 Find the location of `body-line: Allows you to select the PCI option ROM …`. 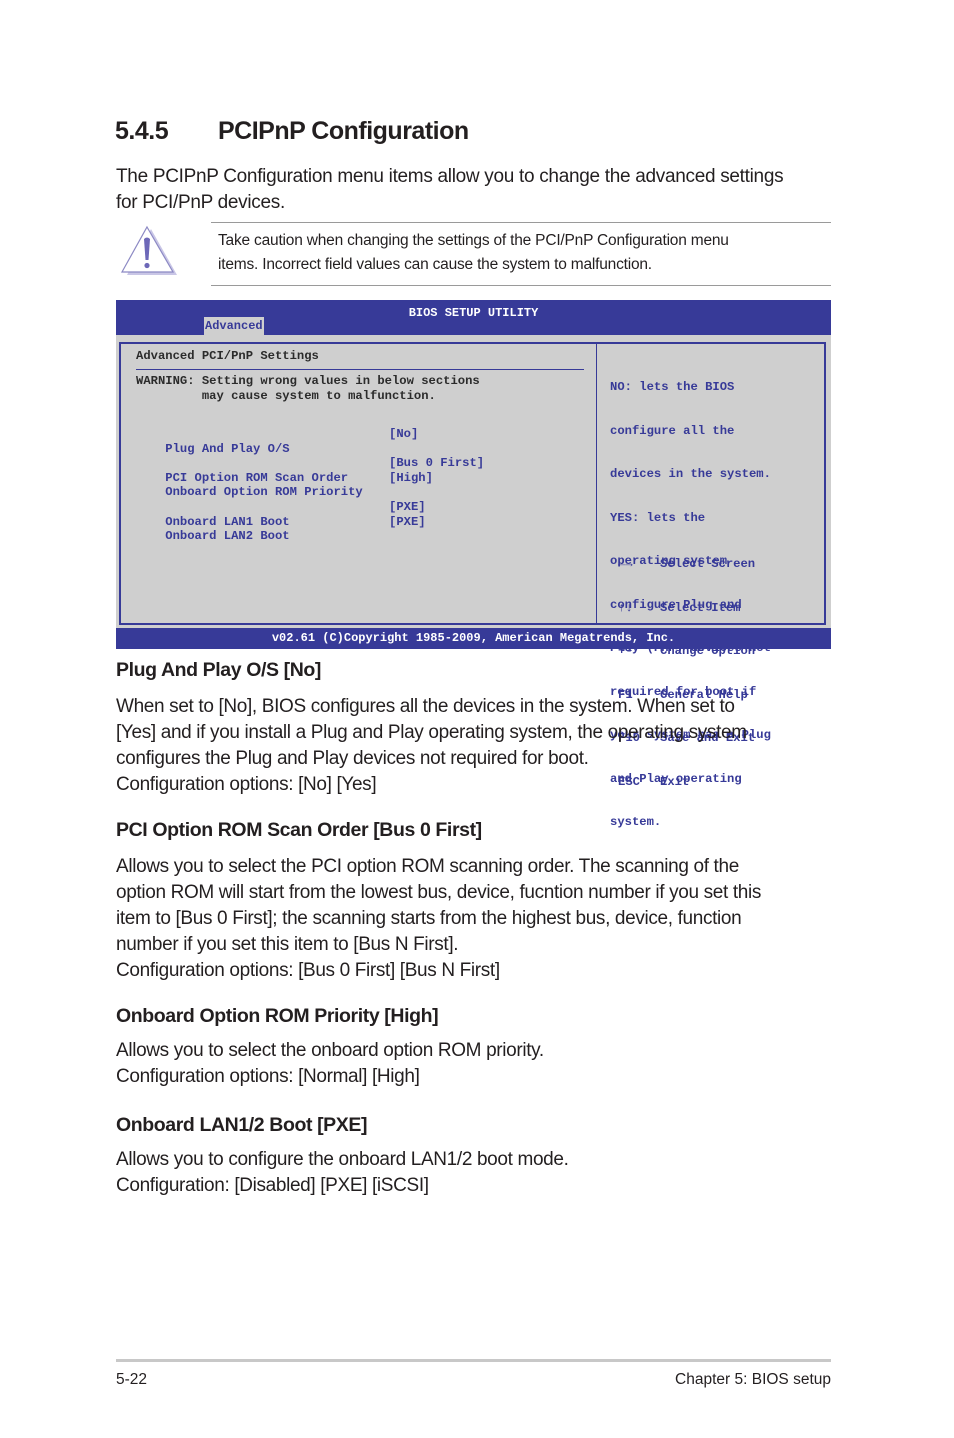

body-line: Allows you to select the PCI option ROM … is located at coordinates (427, 866).